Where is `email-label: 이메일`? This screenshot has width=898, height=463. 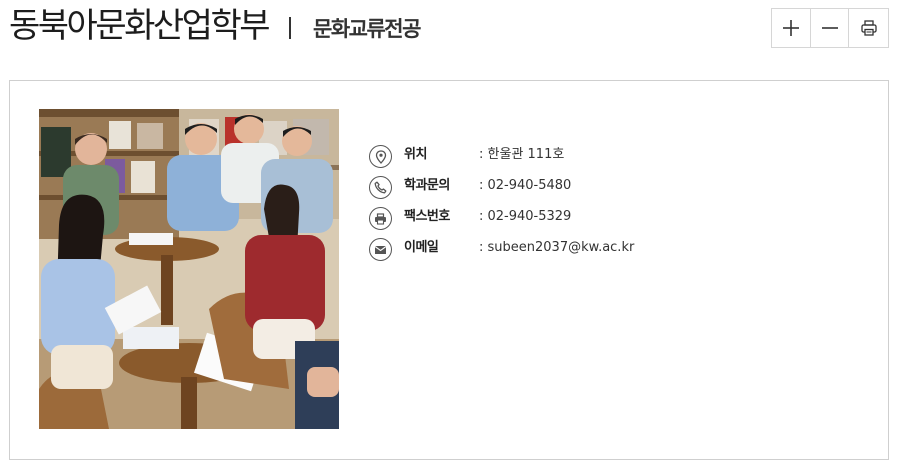 email-label: 이메일 is located at coordinates (421, 247).